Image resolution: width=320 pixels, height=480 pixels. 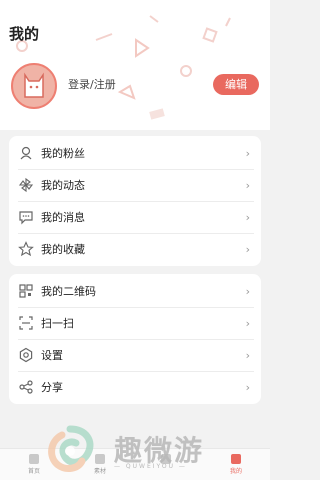 What do you see at coordinates (68, 291) in the screenshot?
I see `menu-item-label: 我的二维码` at bounding box center [68, 291].